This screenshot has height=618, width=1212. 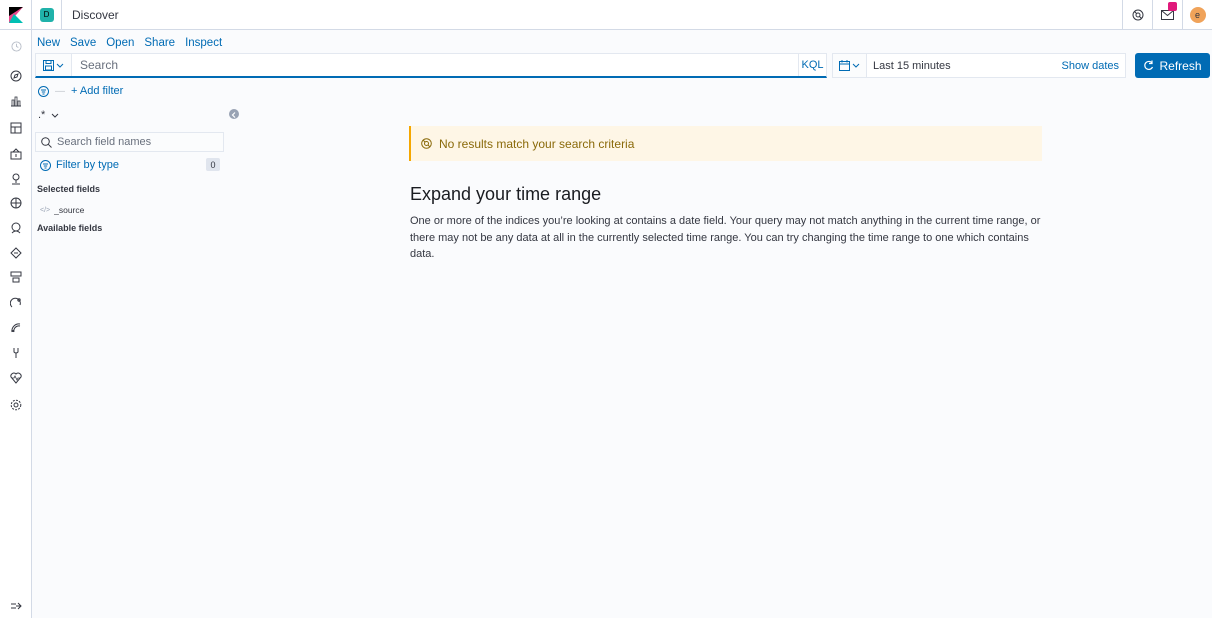 I want to click on nav-apm, so click(x=16, y=303).